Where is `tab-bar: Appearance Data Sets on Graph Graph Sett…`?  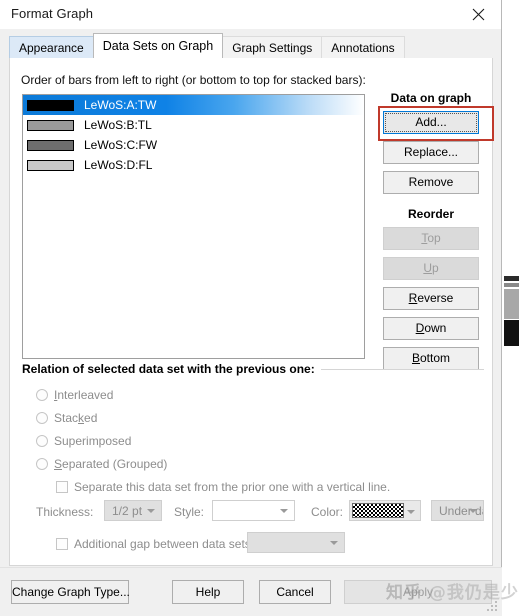 tab-bar: Appearance Data Sets on Graph Graph Sett… is located at coordinates (207, 45).